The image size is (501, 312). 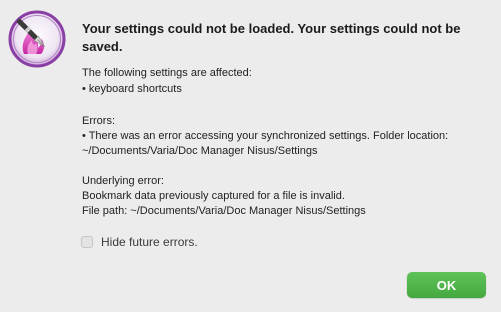 What do you see at coordinates (98, 121) in the screenshot?
I see `errors-heading: Errors:` at bounding box center [98, 121].